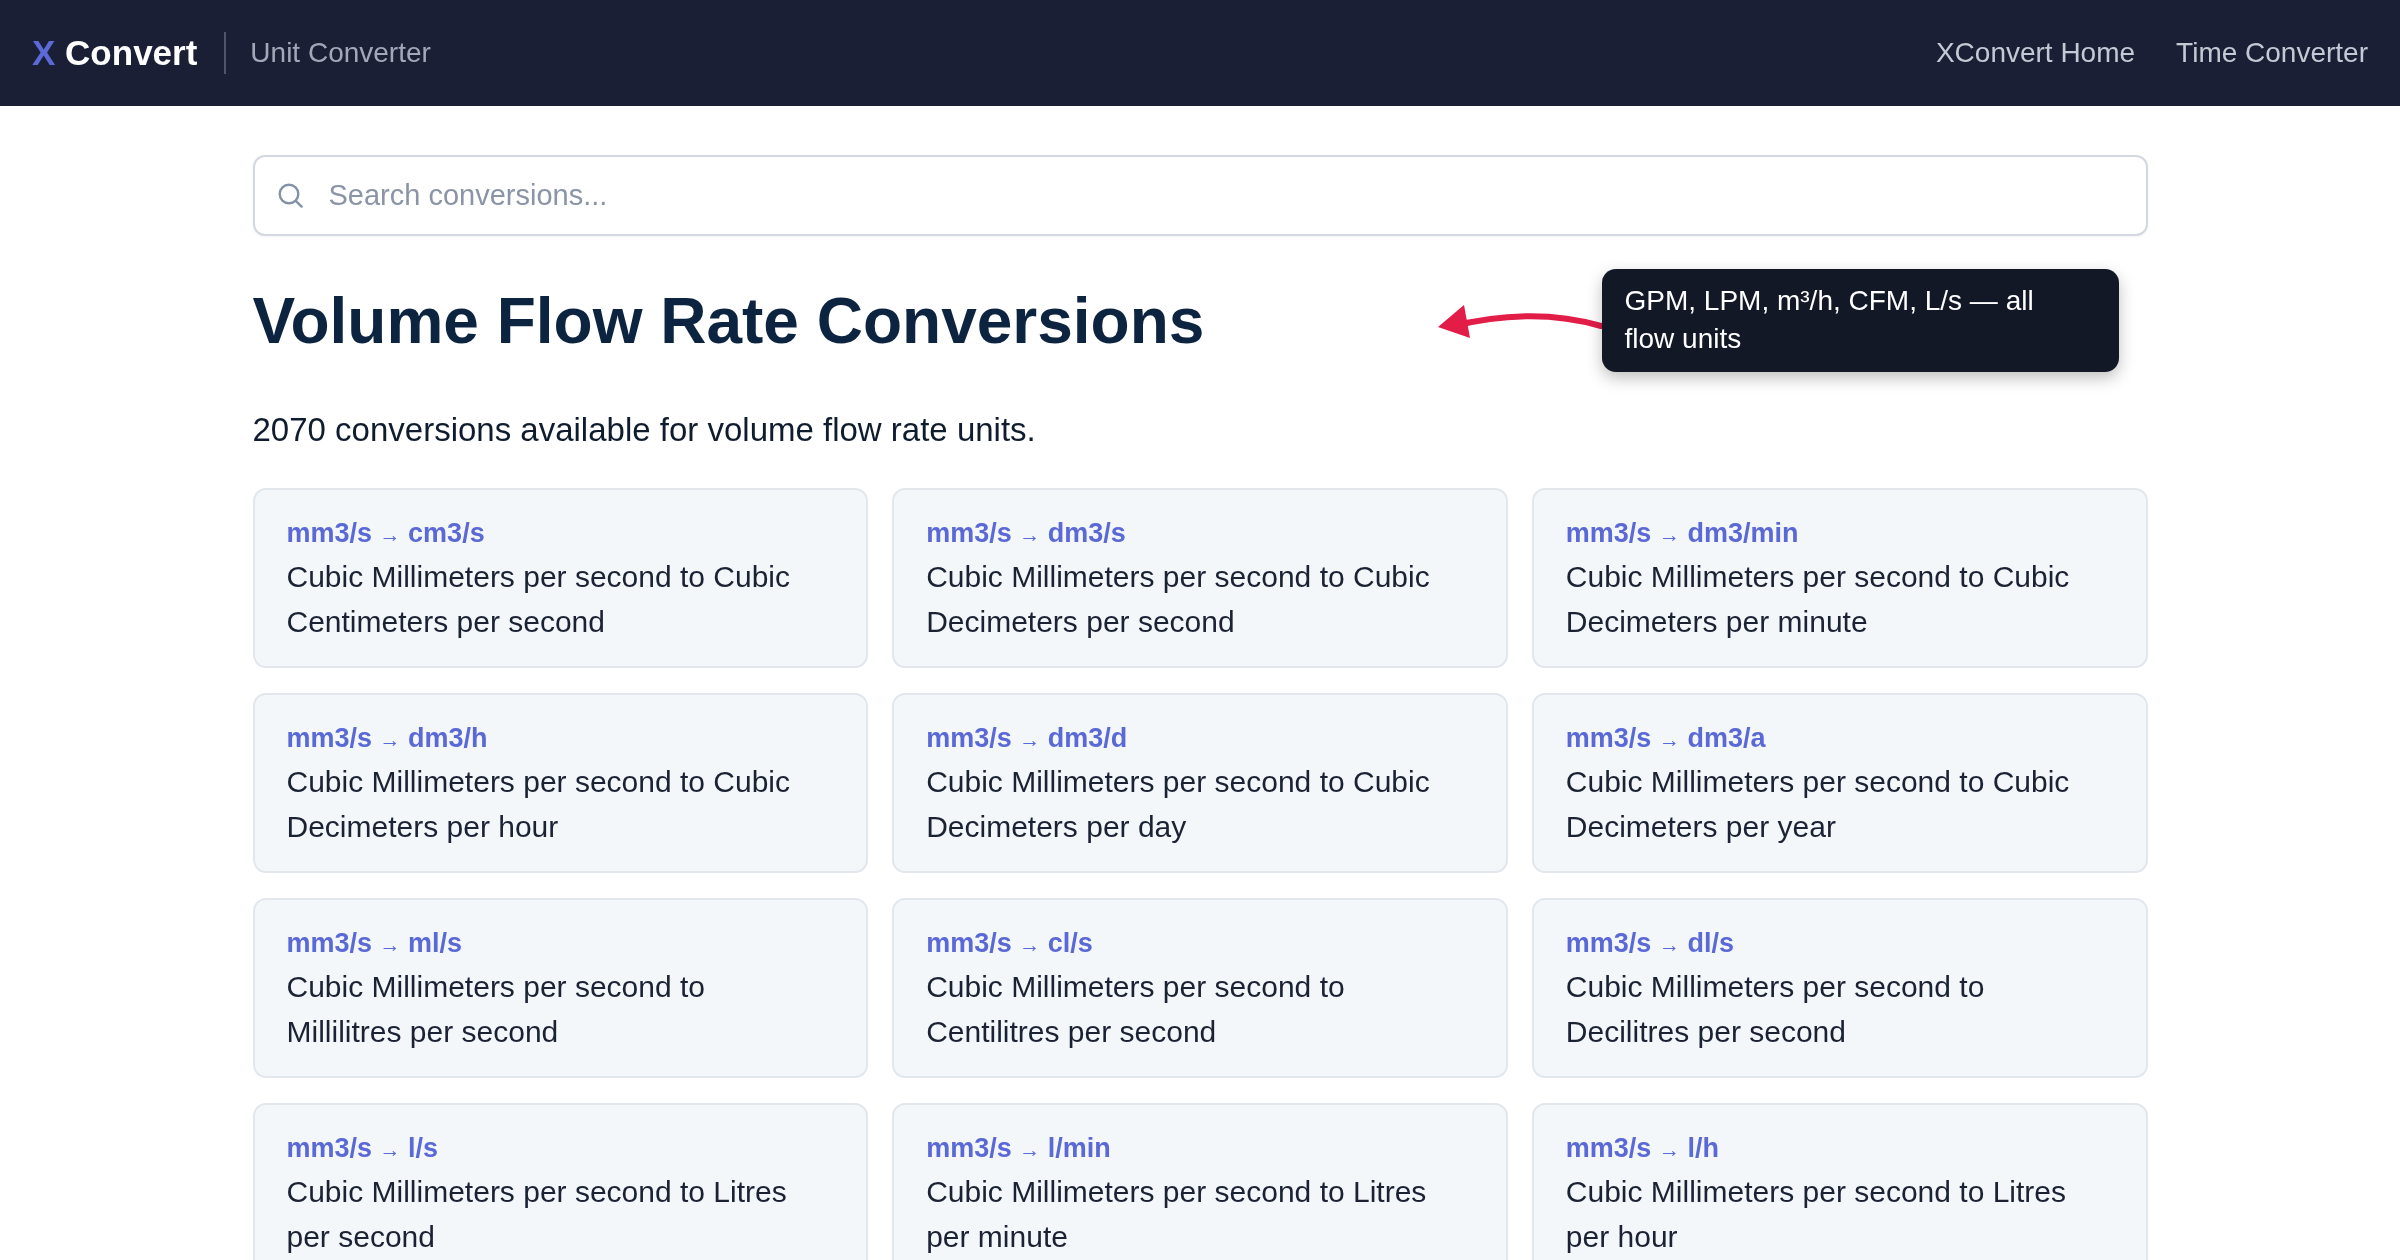  Describe the element at coordinates (539, 804) in the screenshot. I see `conversion-description: Cubic Millimeters per second to Cubic Decimeters per hour` at that location.